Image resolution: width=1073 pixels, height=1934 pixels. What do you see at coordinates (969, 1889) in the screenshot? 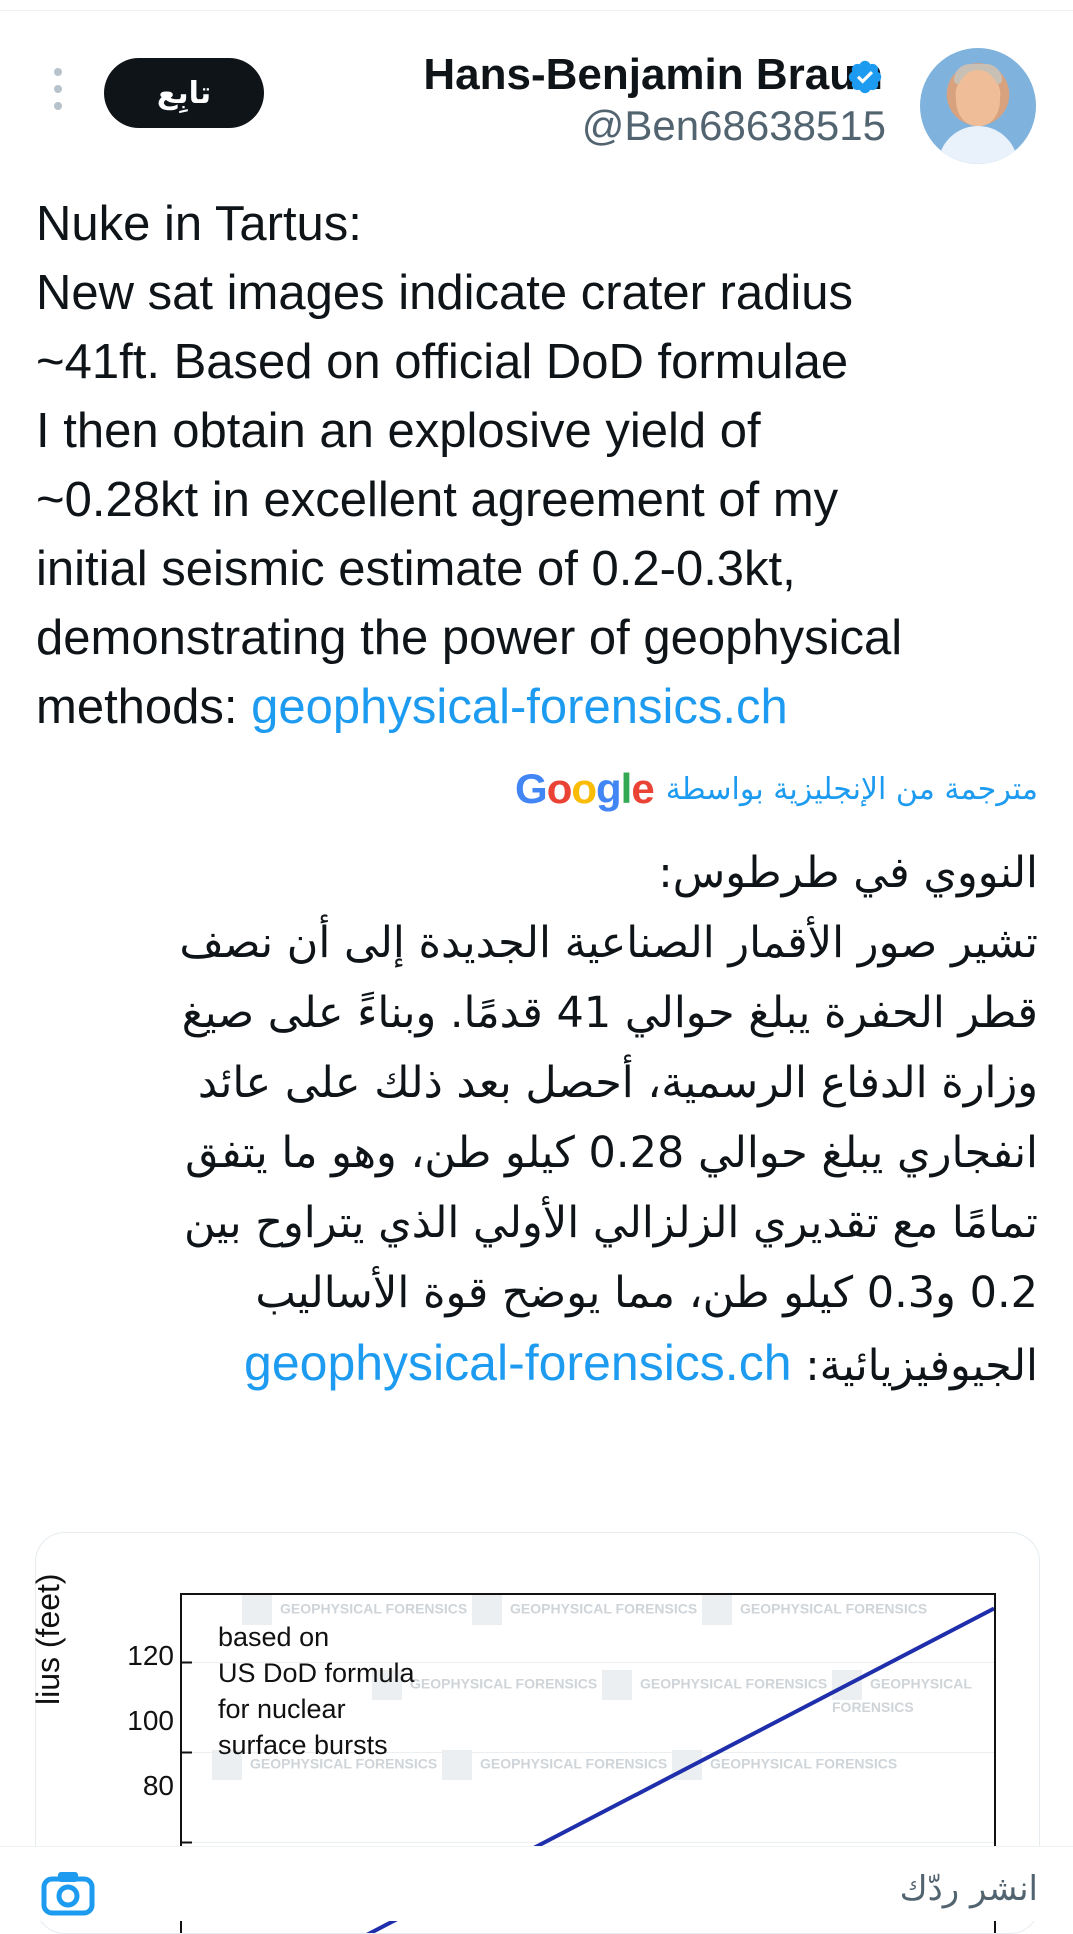
I see `reply-input: انشر ردّك` at bounding box center [969, 1889].